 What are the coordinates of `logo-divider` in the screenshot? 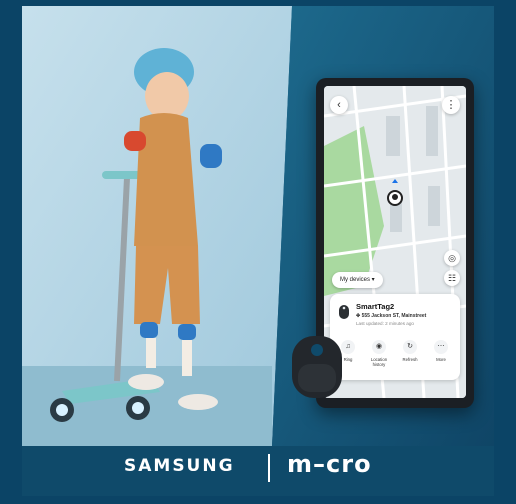 It's located at (269, 468).